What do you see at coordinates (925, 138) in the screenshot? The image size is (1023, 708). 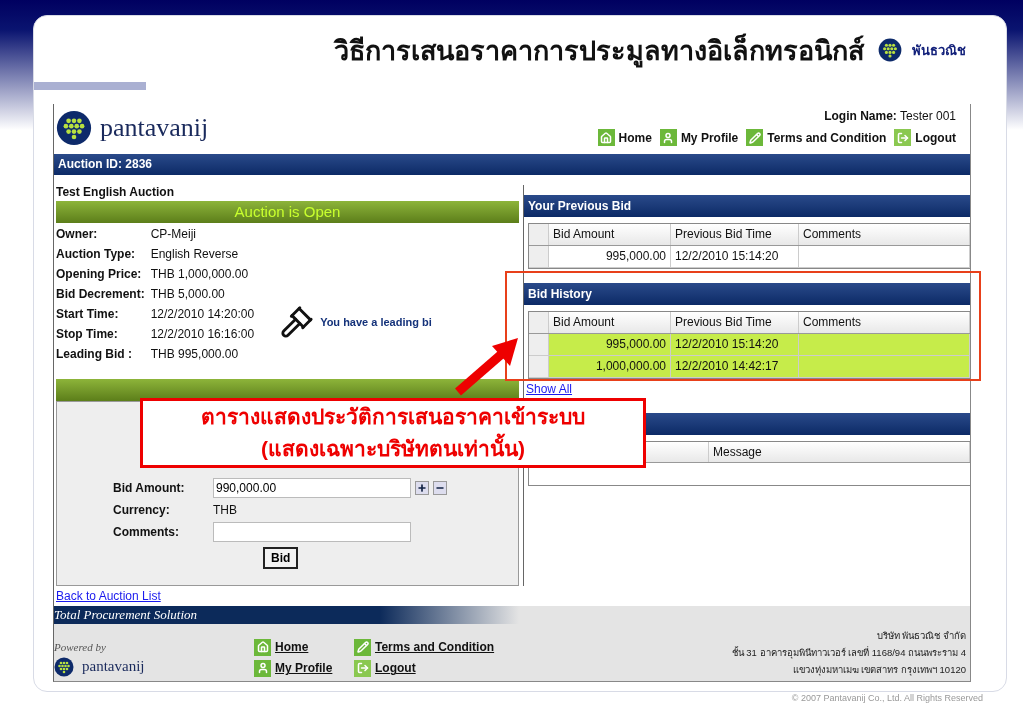 I see `nav-link: Logout` at bounding box center [925, 138].